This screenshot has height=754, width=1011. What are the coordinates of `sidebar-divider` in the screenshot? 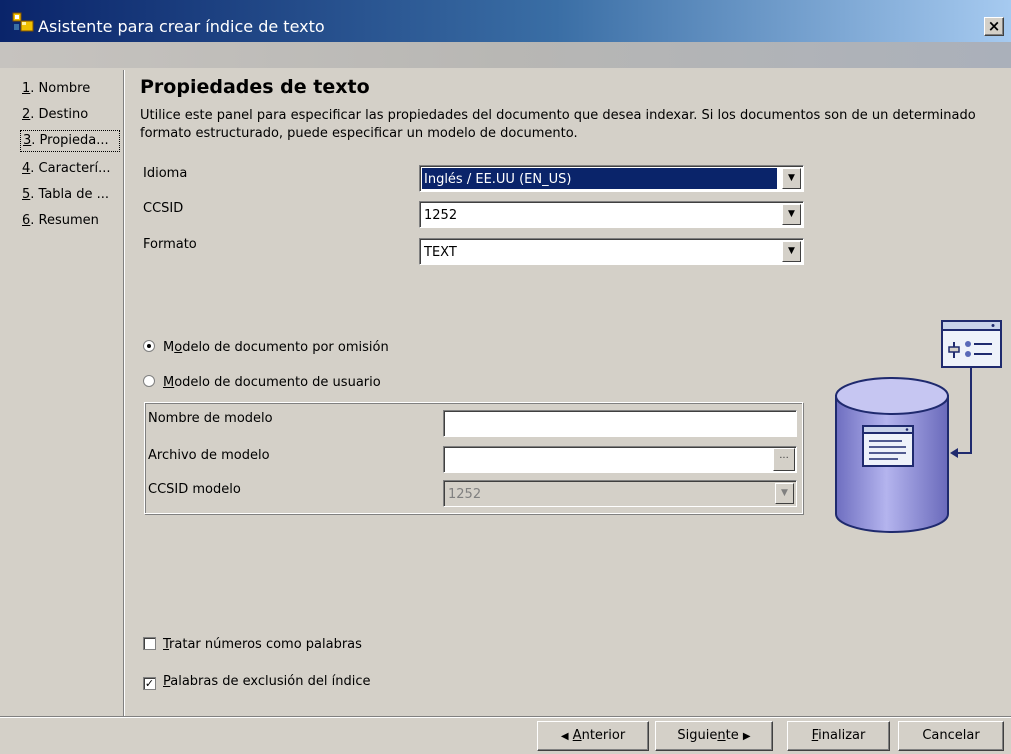 It's located at (124, 394).